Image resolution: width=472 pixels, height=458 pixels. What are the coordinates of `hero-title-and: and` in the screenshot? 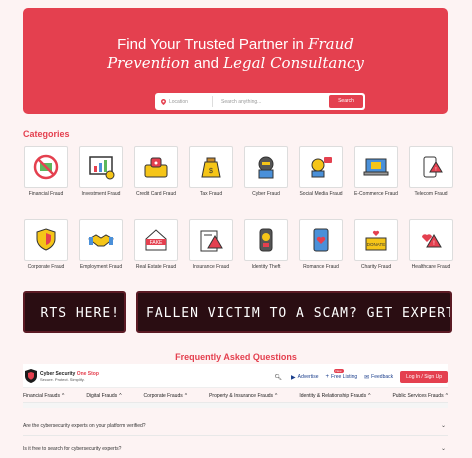 It's located at (206, 63).